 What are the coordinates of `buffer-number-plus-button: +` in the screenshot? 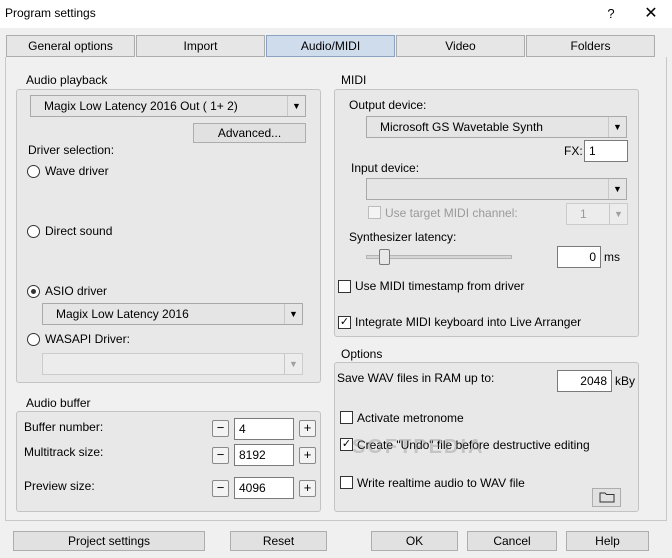 It's located at (307, 428).